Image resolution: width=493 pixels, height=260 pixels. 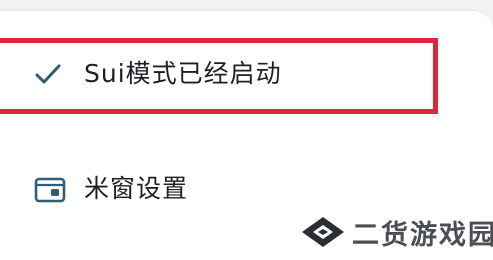 What do you see at coordinates (183, 73) in the screenshot?
I see `sui-mode-label: Sui模式已经启动` at bounding box center [183, 73].